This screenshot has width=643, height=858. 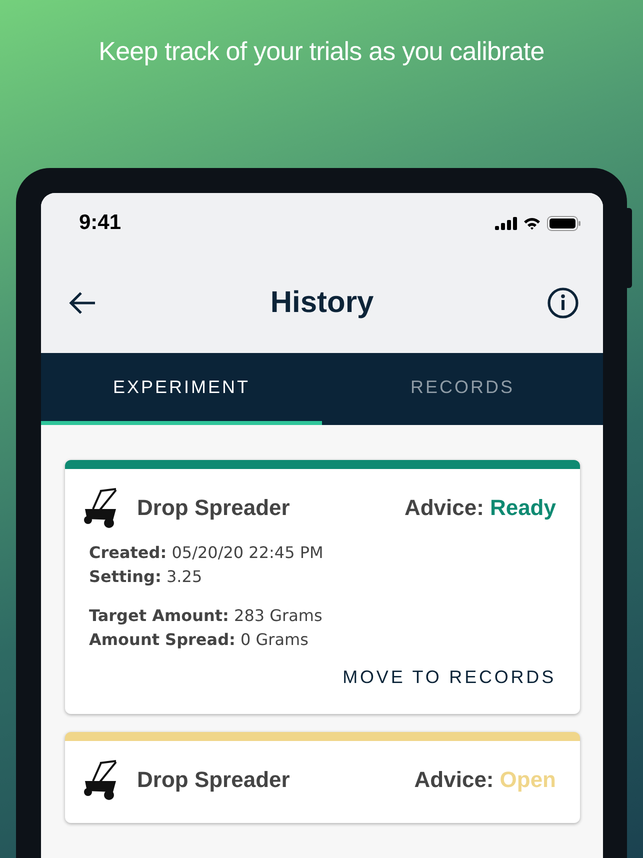 What do you see at coordinates (532, 223) in the screenshot?
I see `wifi-icon` at bounding box center [532, 223].